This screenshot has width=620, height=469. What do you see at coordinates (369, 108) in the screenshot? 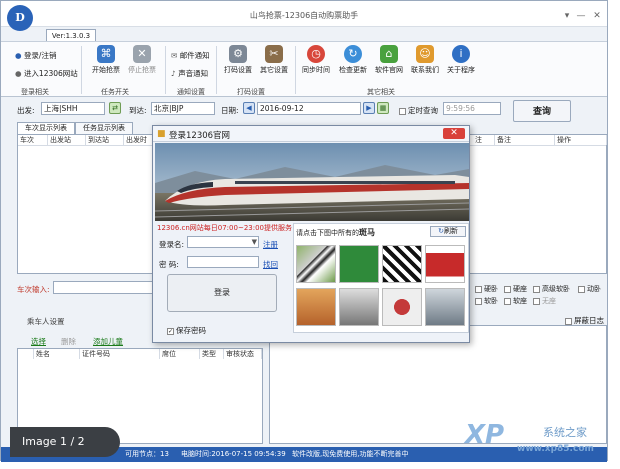
I see `next-date-icon: ▶` at bounding box center [369, 108].